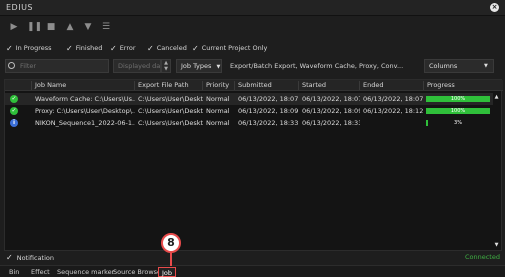 This screenshot has width=505, height=277. I want to click on started-column-header: Started, so click(329, 85).